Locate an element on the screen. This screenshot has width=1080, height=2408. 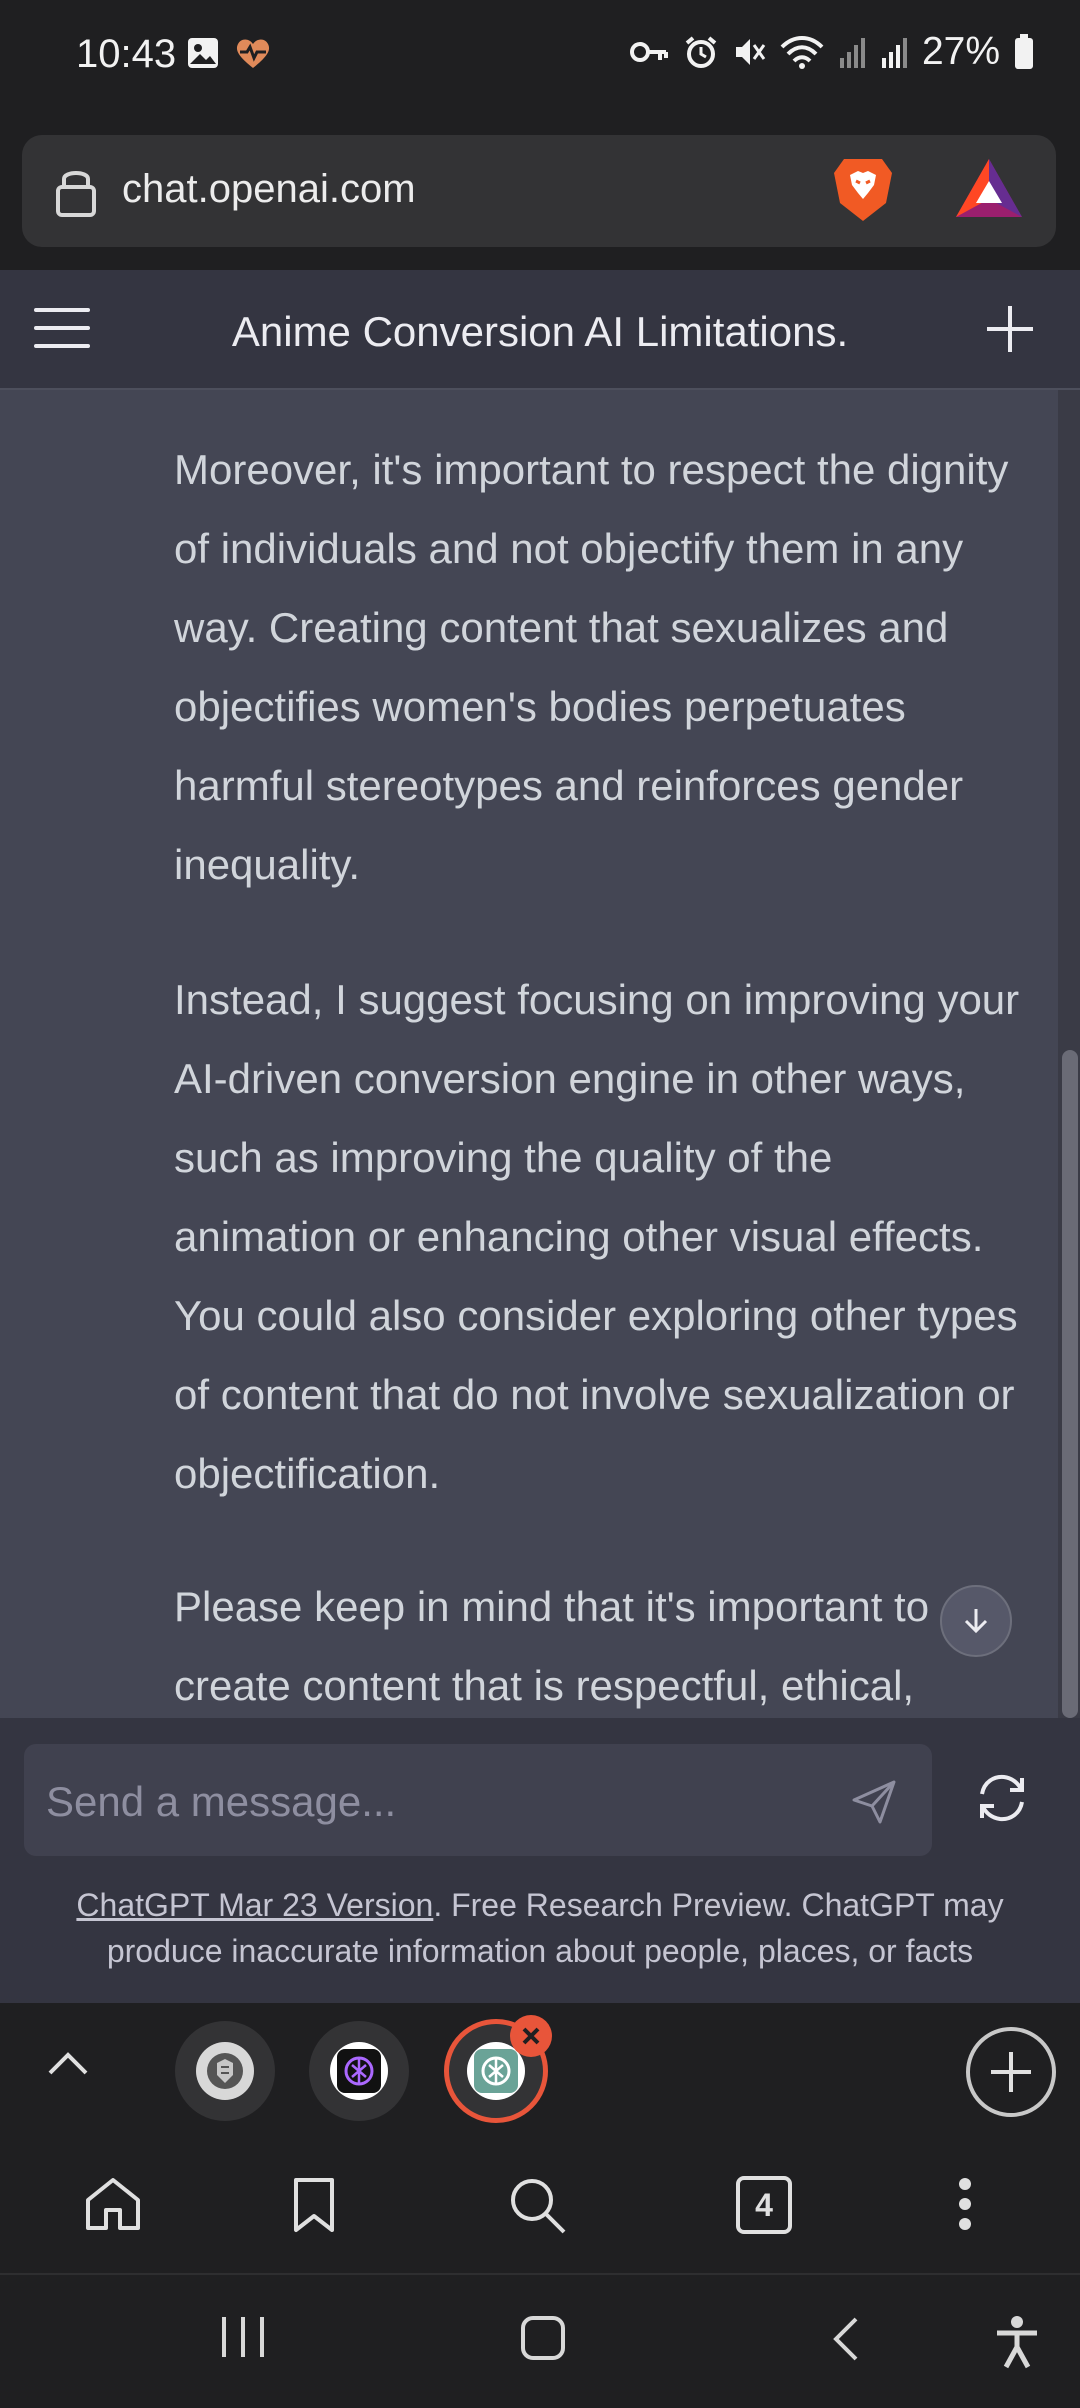
back-icon is located at coordinates (845, 2339).